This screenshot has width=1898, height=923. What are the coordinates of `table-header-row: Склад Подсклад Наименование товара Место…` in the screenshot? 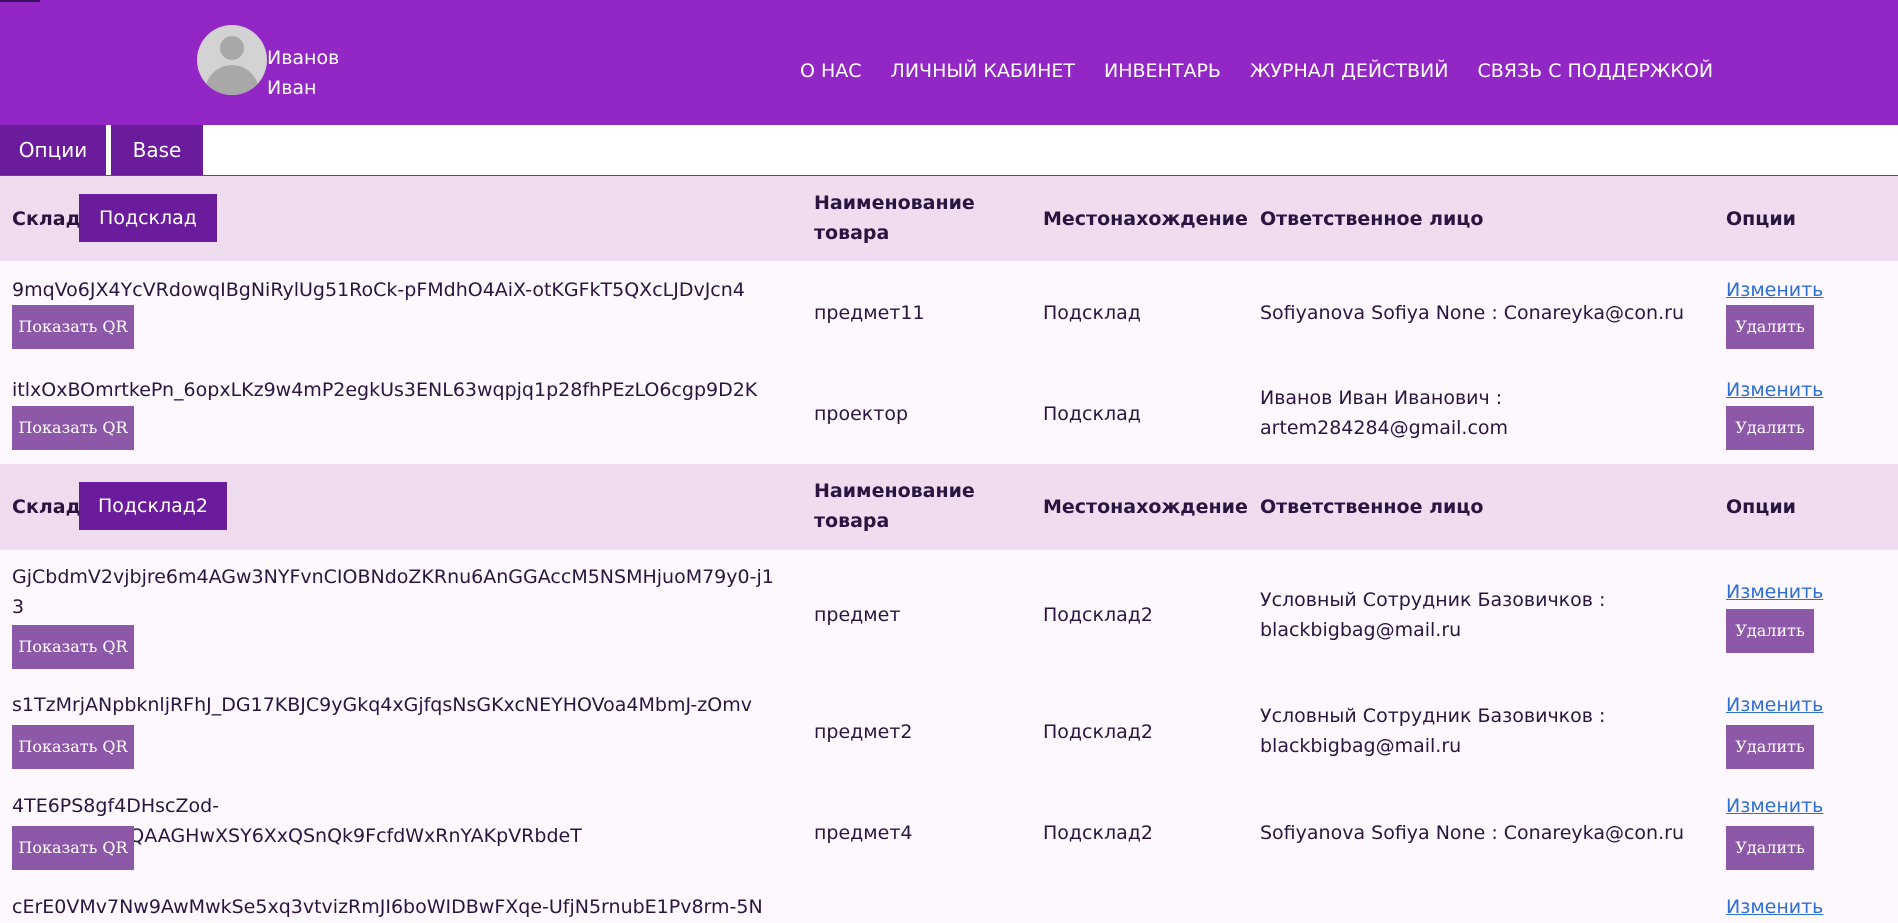 It's located at (949, 218).